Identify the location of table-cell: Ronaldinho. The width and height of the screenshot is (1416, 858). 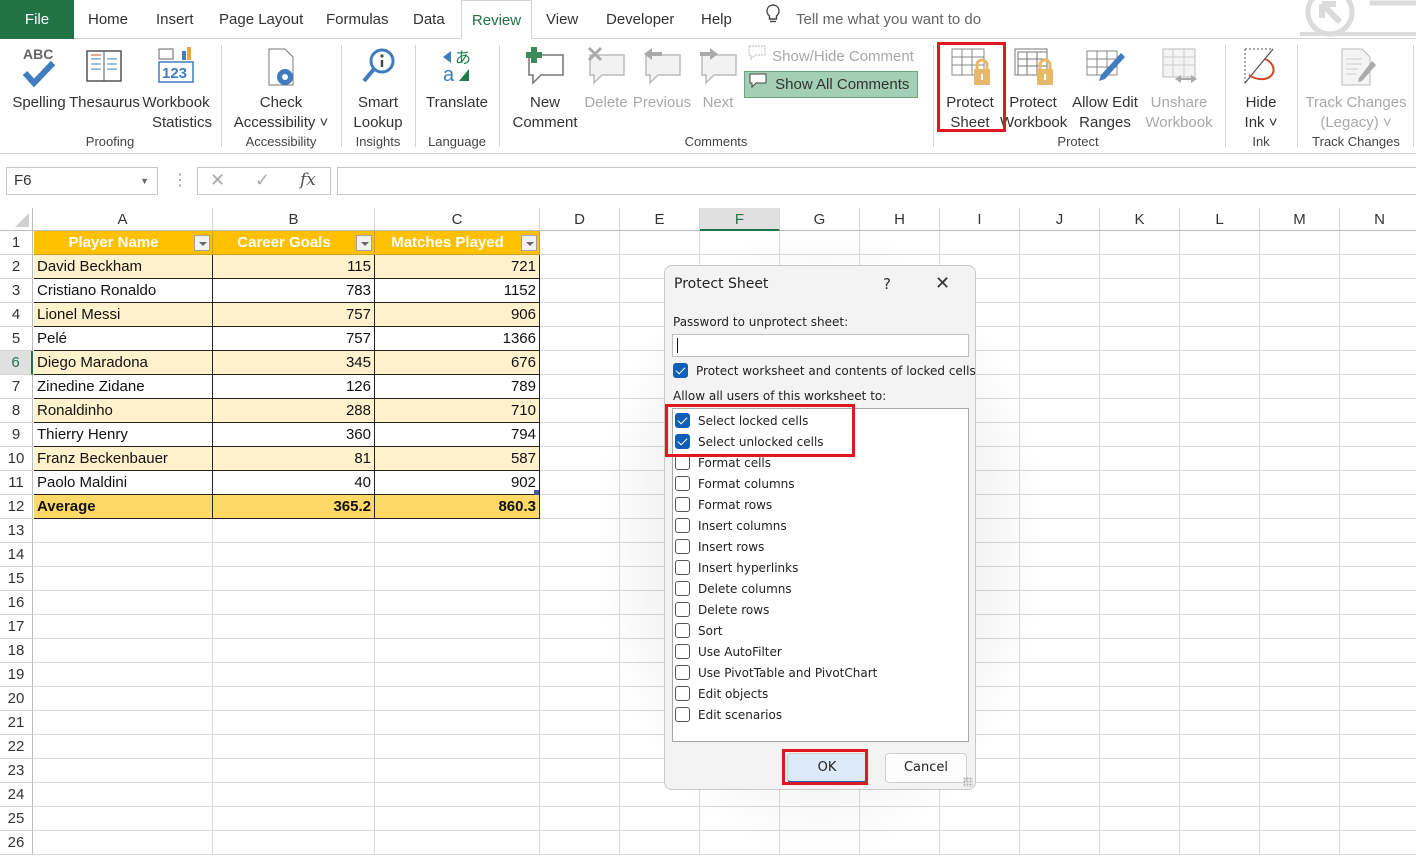
(123, 411).